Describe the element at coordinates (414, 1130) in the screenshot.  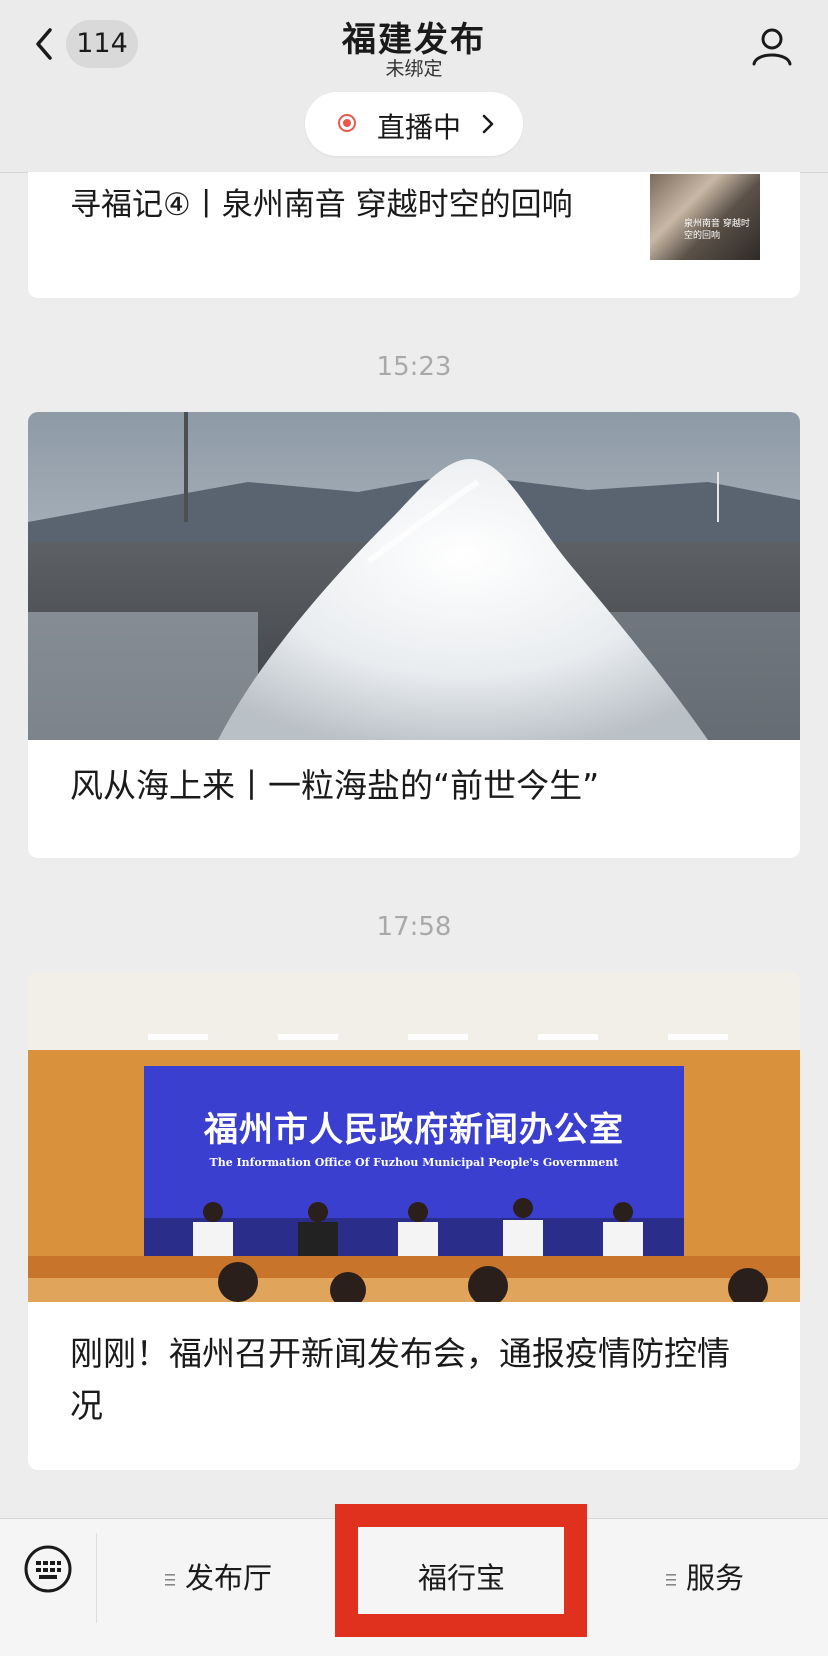
I see `screen-title: 福州市人民政府新闻办公室` at that location.